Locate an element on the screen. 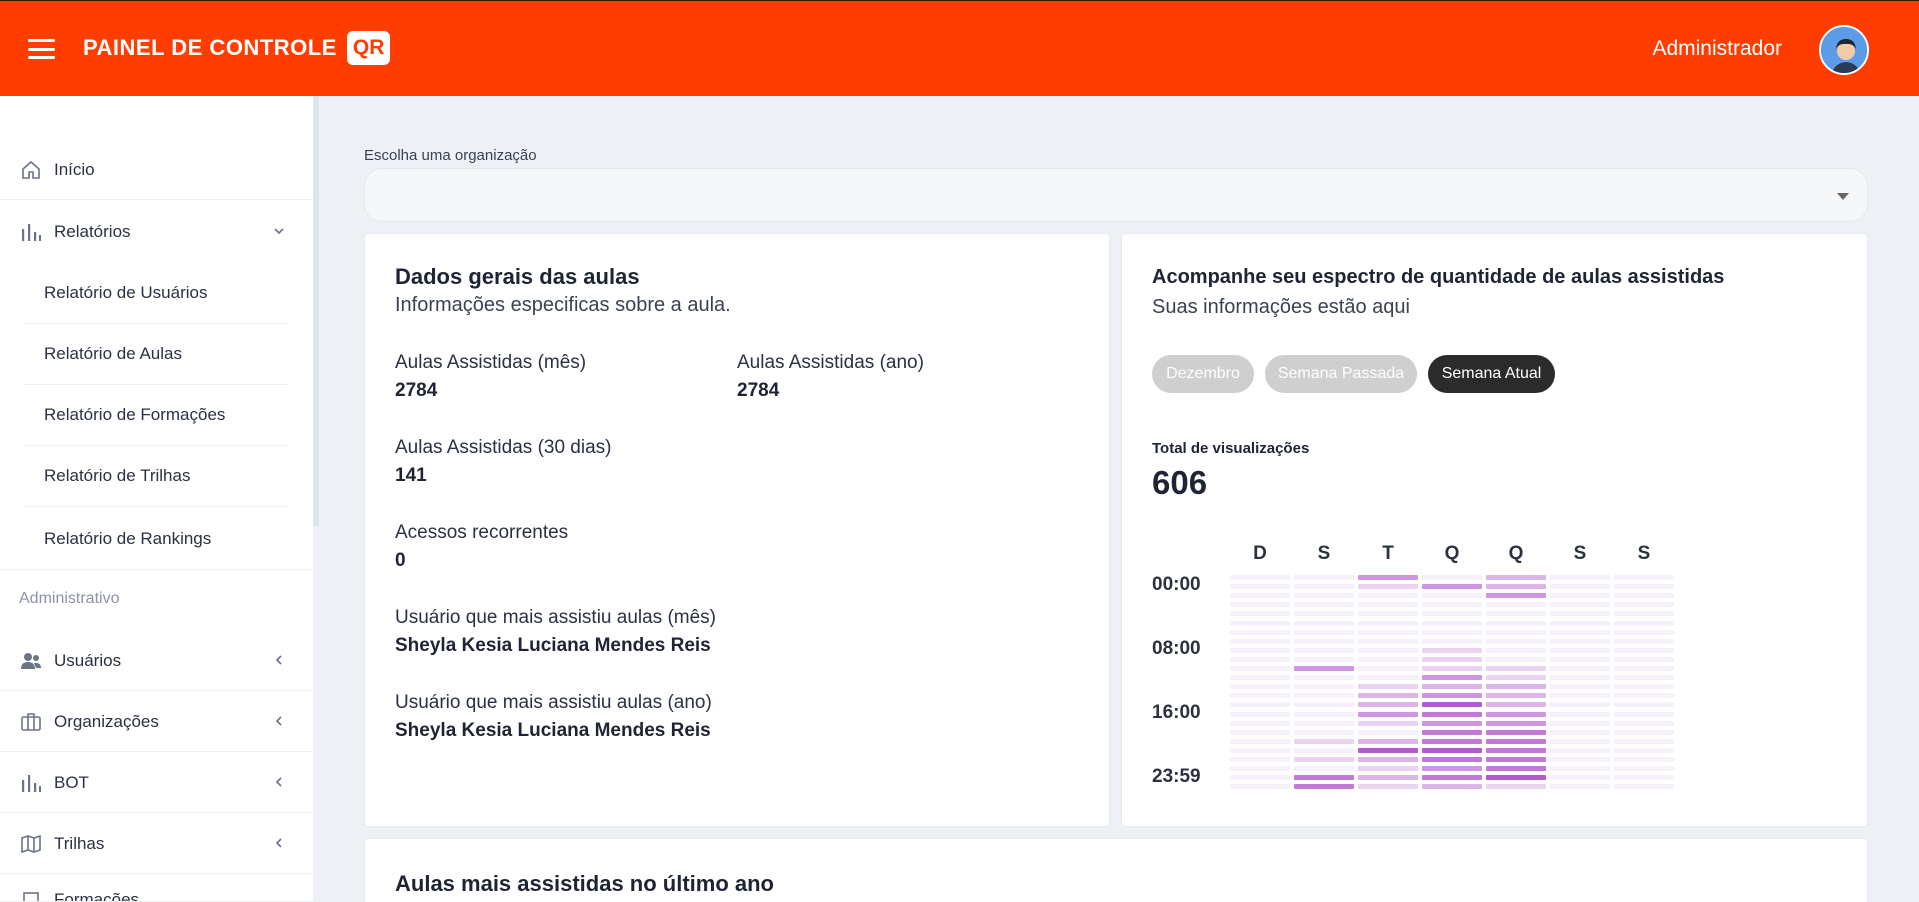 This screenshot has width=1919, height=902. org-select is located at coordinates (1116, 195).